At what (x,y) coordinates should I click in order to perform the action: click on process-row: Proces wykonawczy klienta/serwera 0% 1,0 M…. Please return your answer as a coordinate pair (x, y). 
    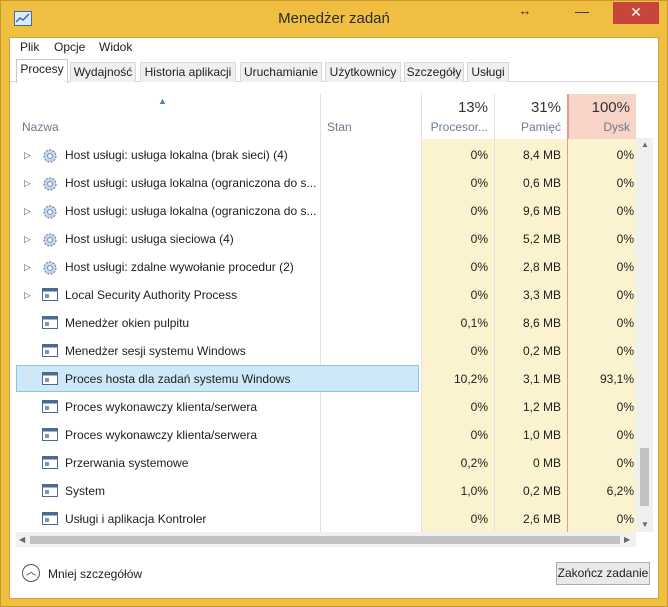
    Looking at the image, I should click on (326, 435).